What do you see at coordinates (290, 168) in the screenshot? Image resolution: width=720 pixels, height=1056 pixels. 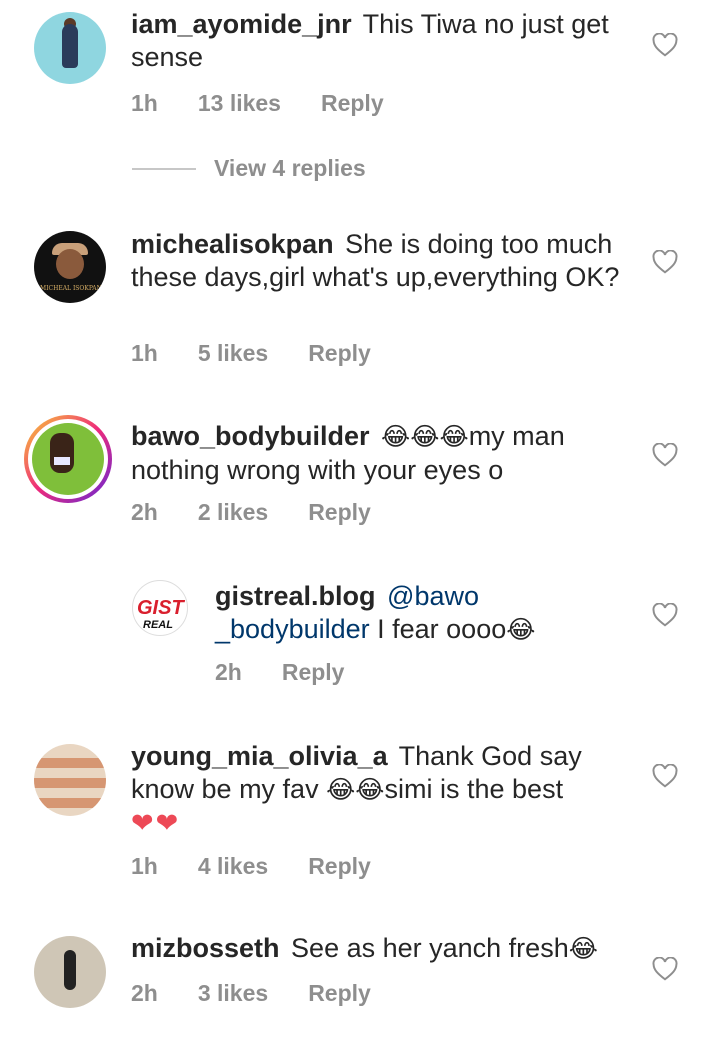 I see `view-replies-label: View 4 replies` at bounding box center [290, 168].